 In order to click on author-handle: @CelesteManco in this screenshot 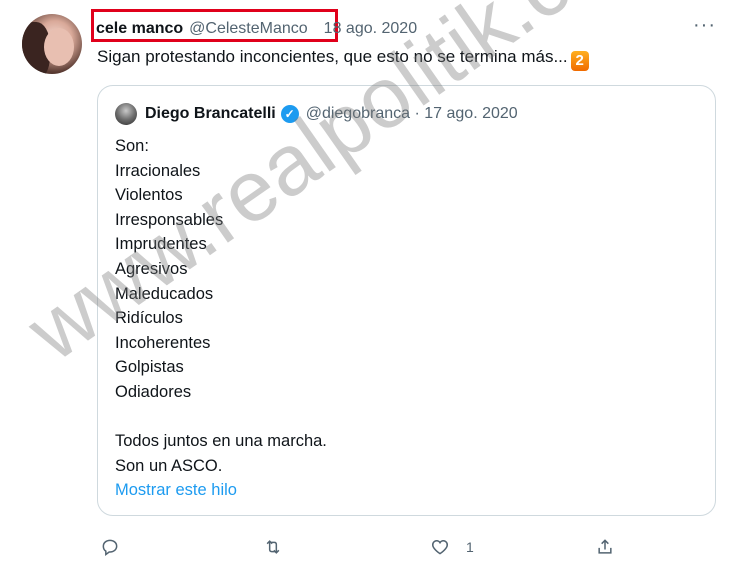, I will do `click(248, 29)`.